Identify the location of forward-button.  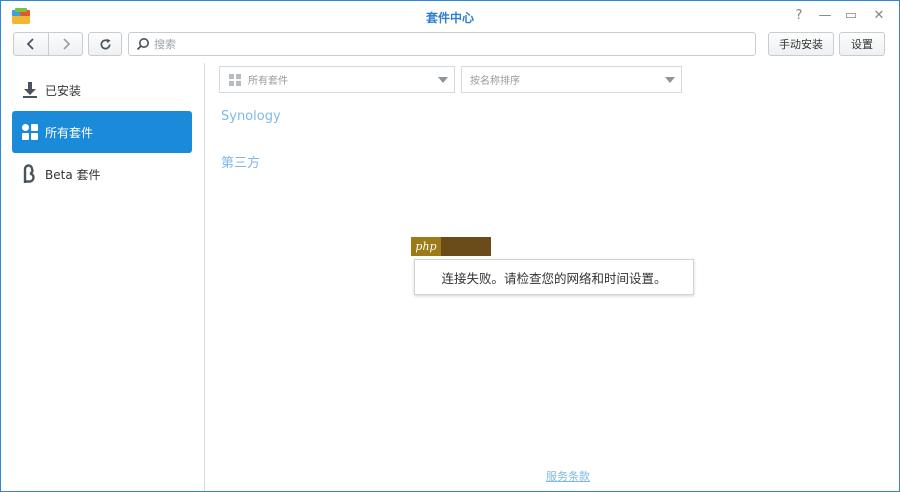
(65, 44).